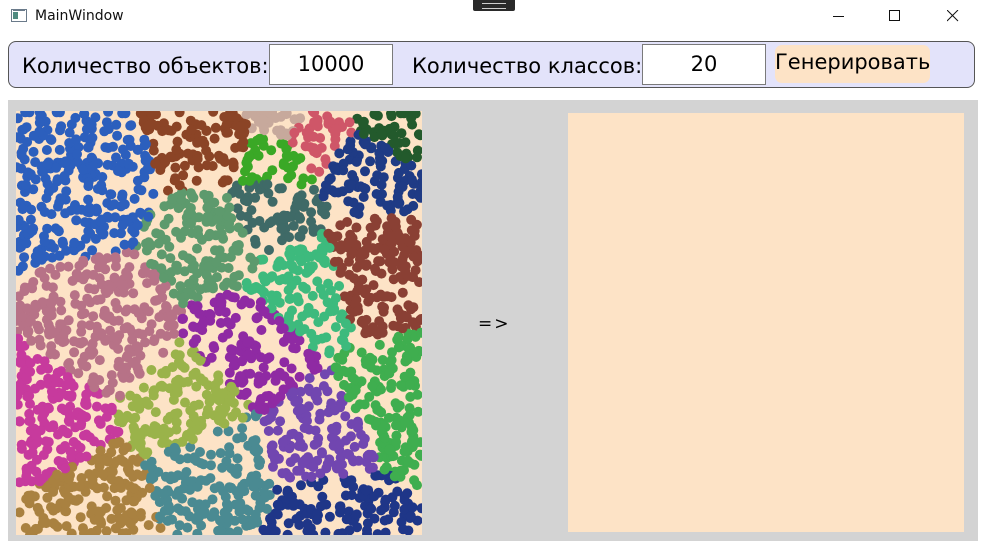 The width and height of the screenshot is (985, 548). What do you see at coordinates (494, 5) in the screenshot?
I see `drag-grip-icon` at bounding box center [494, 5].